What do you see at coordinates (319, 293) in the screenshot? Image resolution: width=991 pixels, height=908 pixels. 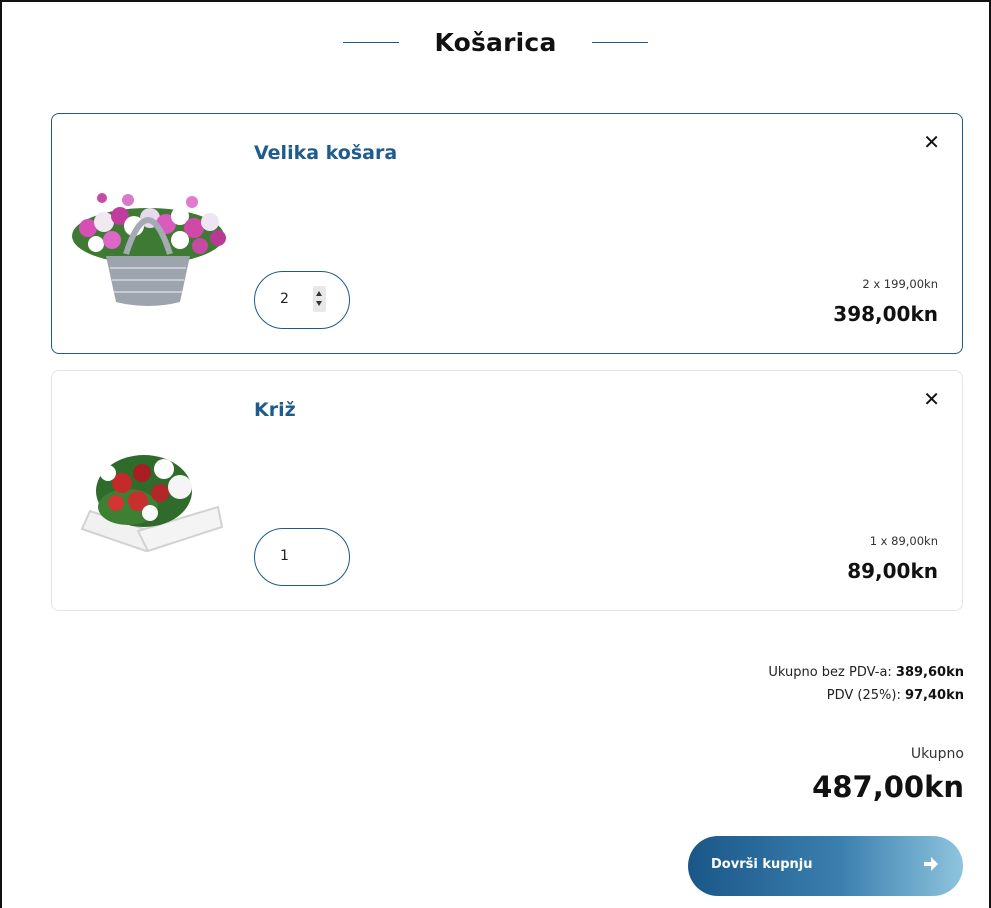 I see `increment-arrow-icon` at bounding box center [319, 293].